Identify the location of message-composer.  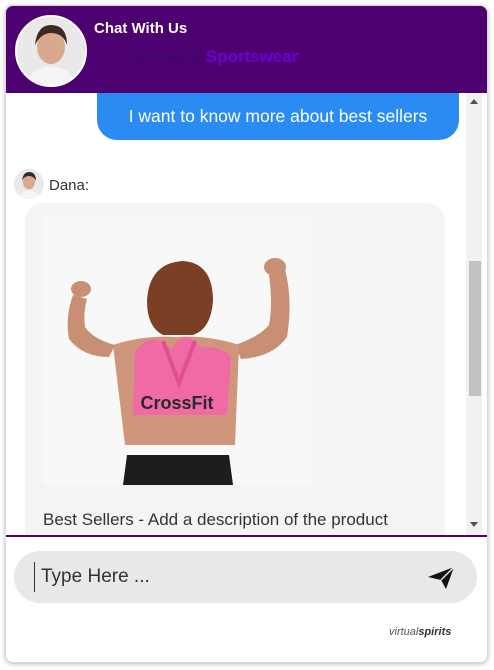
(245, 577).